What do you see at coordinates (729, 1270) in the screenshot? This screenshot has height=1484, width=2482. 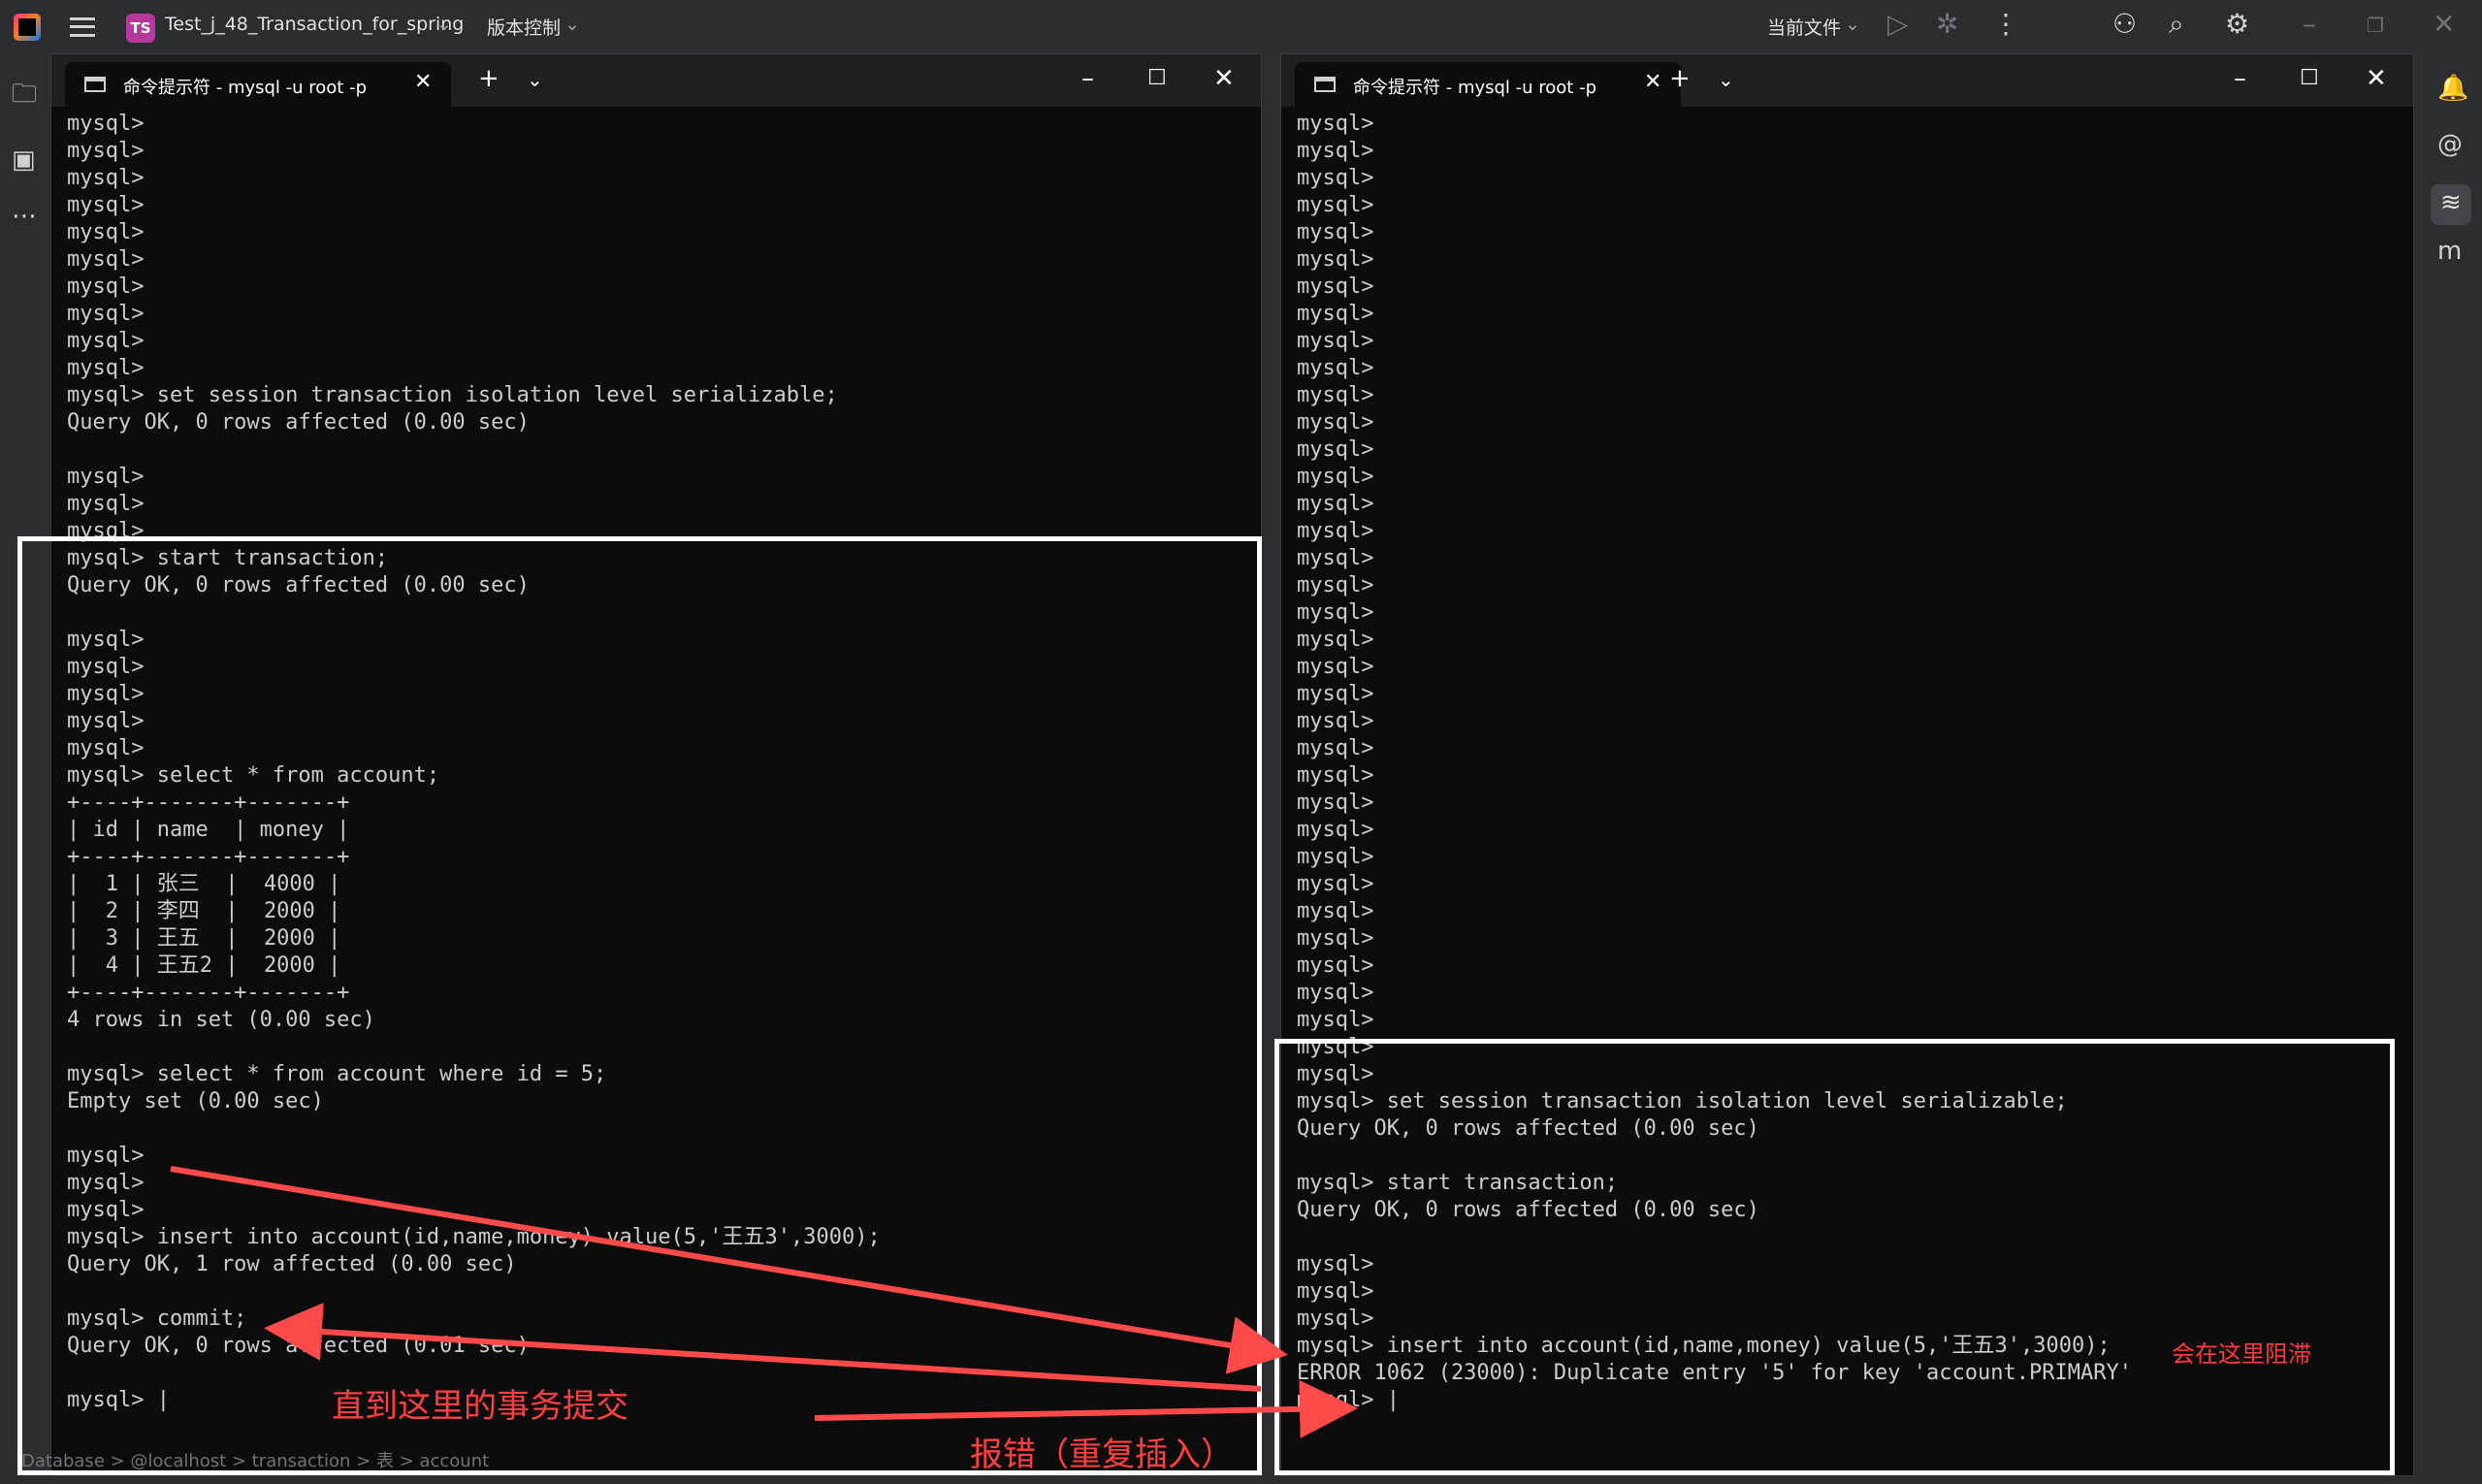 I see `arrow-to-blocked-insert` at bounding box center [729, 1270].